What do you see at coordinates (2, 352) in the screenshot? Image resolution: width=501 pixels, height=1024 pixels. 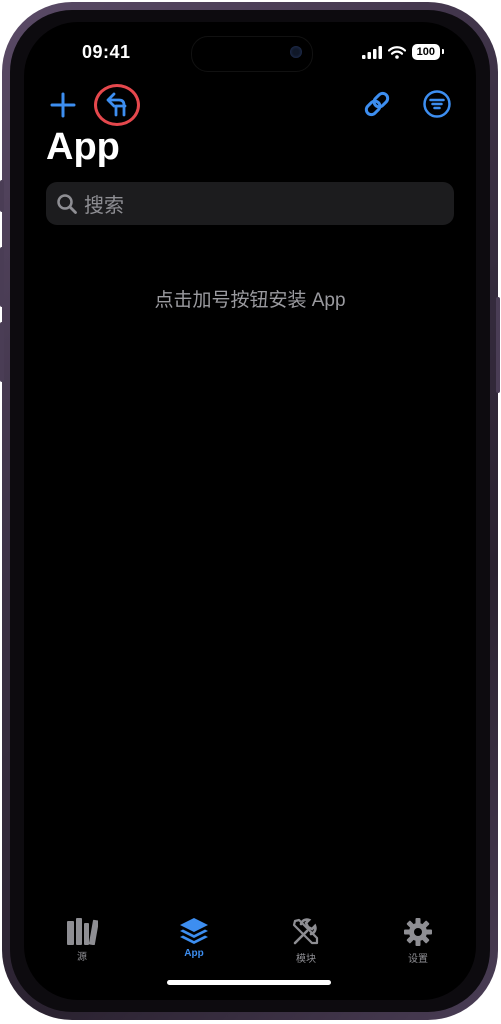 I see `volume-down-button` at bounding box center [2, 352].